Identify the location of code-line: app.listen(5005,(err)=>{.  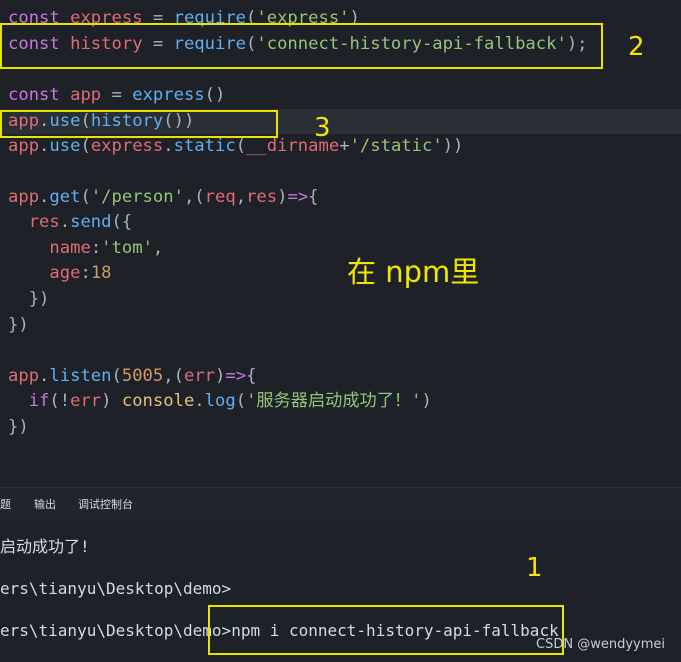
(132, 376).